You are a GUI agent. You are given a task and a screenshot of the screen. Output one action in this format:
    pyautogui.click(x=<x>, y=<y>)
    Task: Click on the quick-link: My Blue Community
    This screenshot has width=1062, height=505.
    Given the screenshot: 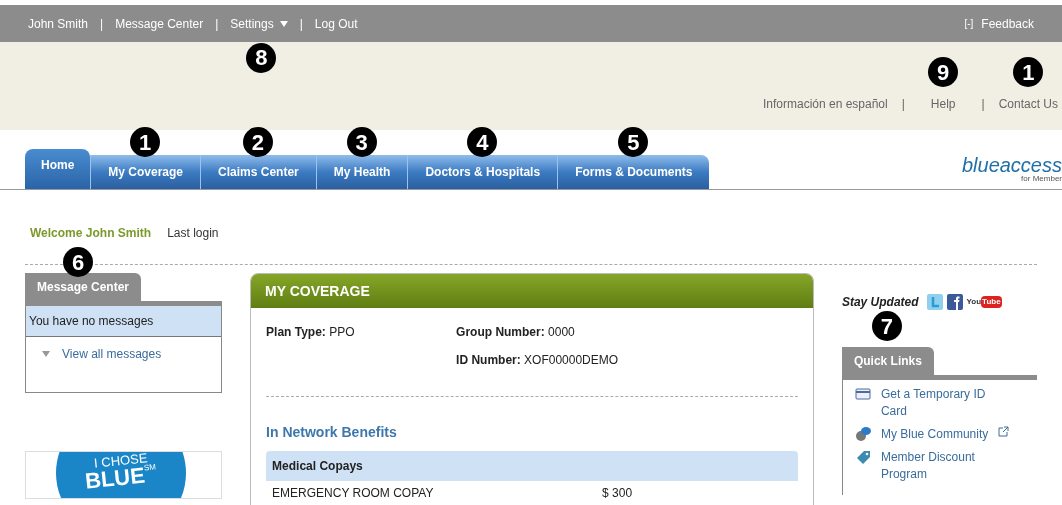 What is the action you would take?
    pyautogui.click(x=934, y=434)
    